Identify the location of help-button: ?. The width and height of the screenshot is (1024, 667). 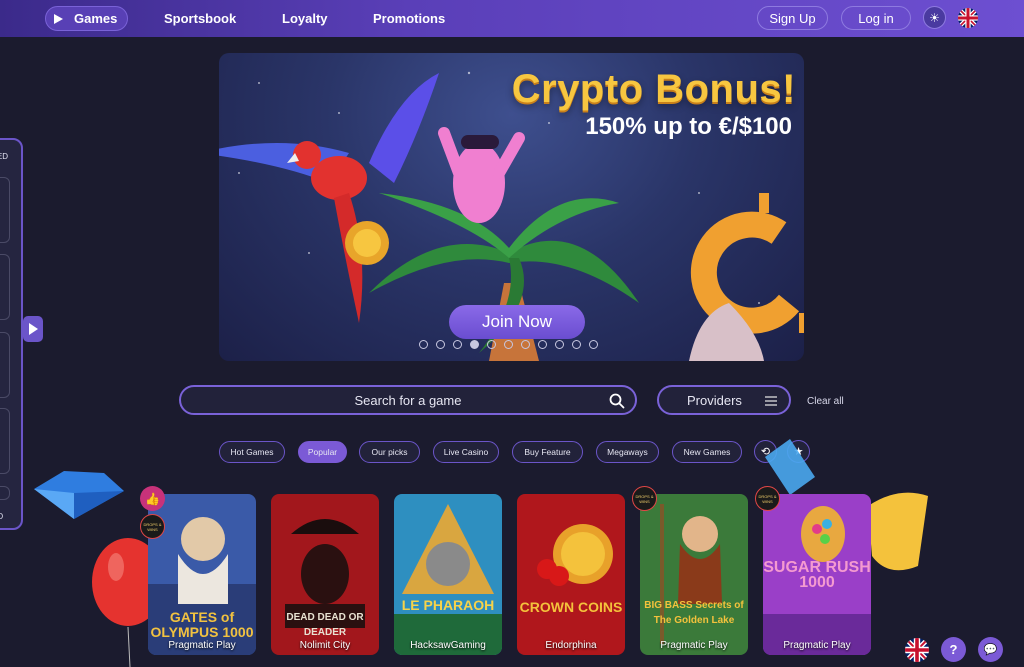
(953, 649).